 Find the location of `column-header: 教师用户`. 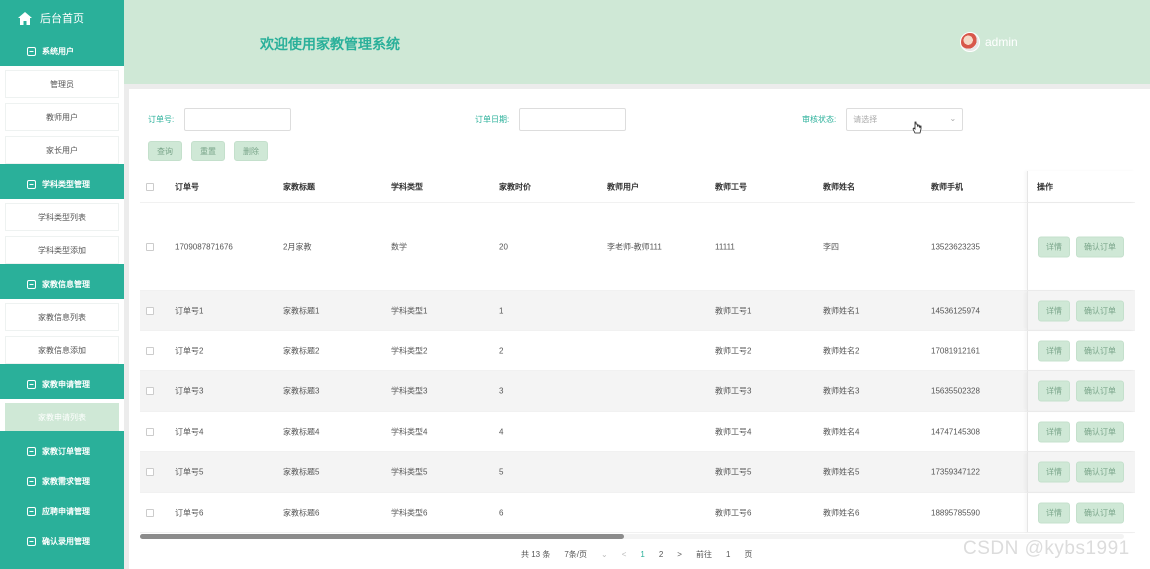

column-header: 教师用户 is located at coordinates (623, 186).